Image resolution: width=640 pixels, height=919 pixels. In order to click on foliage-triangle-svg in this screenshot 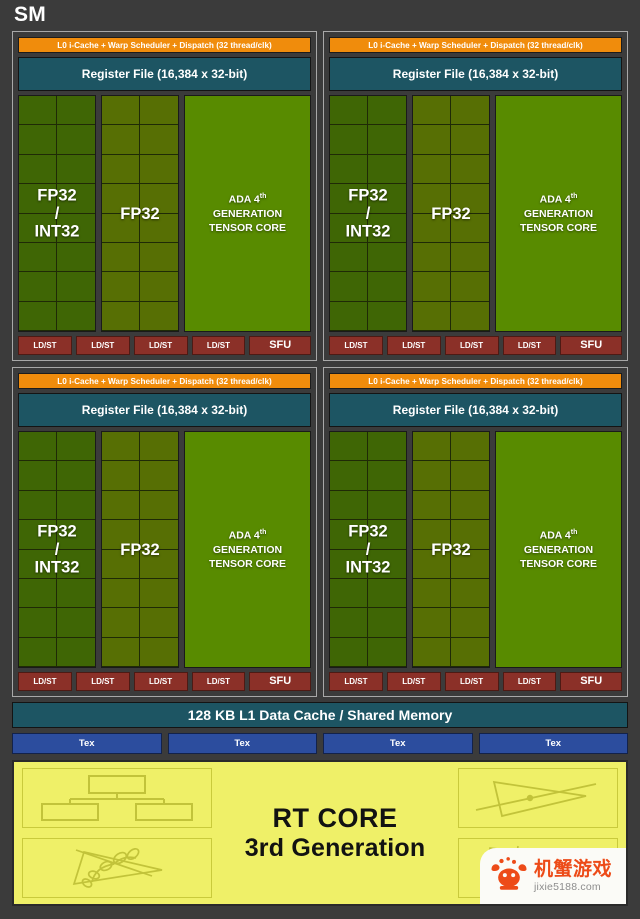, I will do `click(117, 867)`.